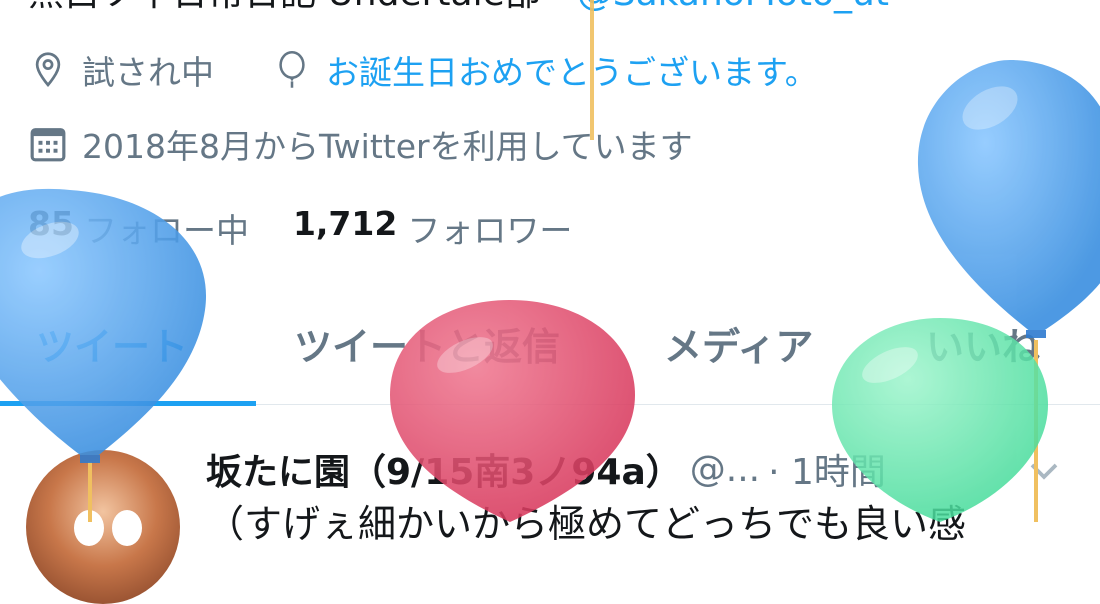  What do you see at coordinates (166, 228) in the screenshot?
I see `following-label: フォロー中` at bounding box center [166, 228].